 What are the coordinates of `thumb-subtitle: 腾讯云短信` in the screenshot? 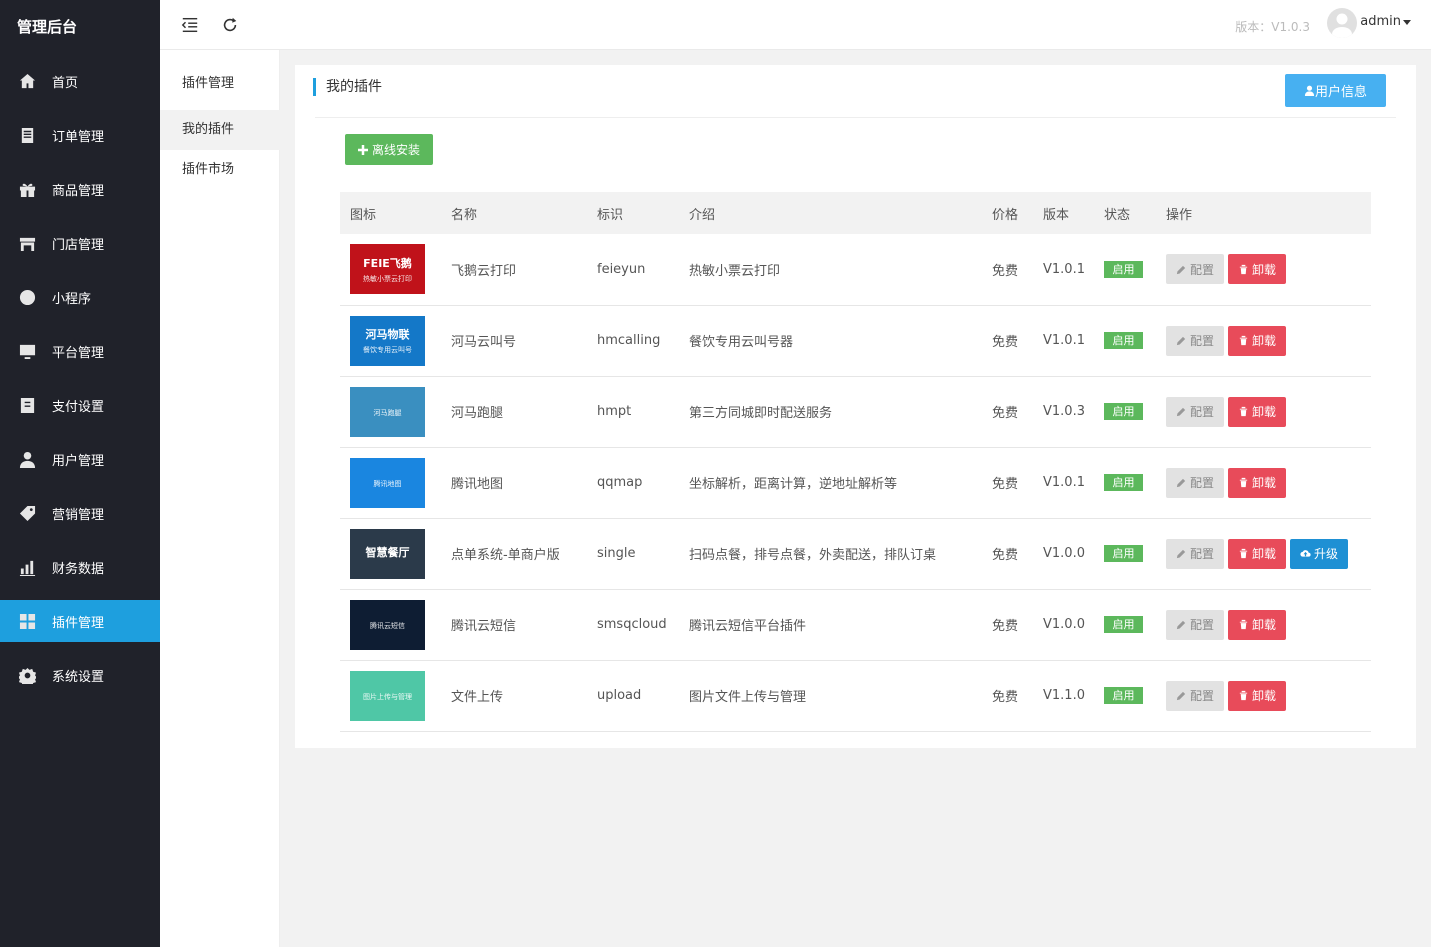 It's located at (387, 626).